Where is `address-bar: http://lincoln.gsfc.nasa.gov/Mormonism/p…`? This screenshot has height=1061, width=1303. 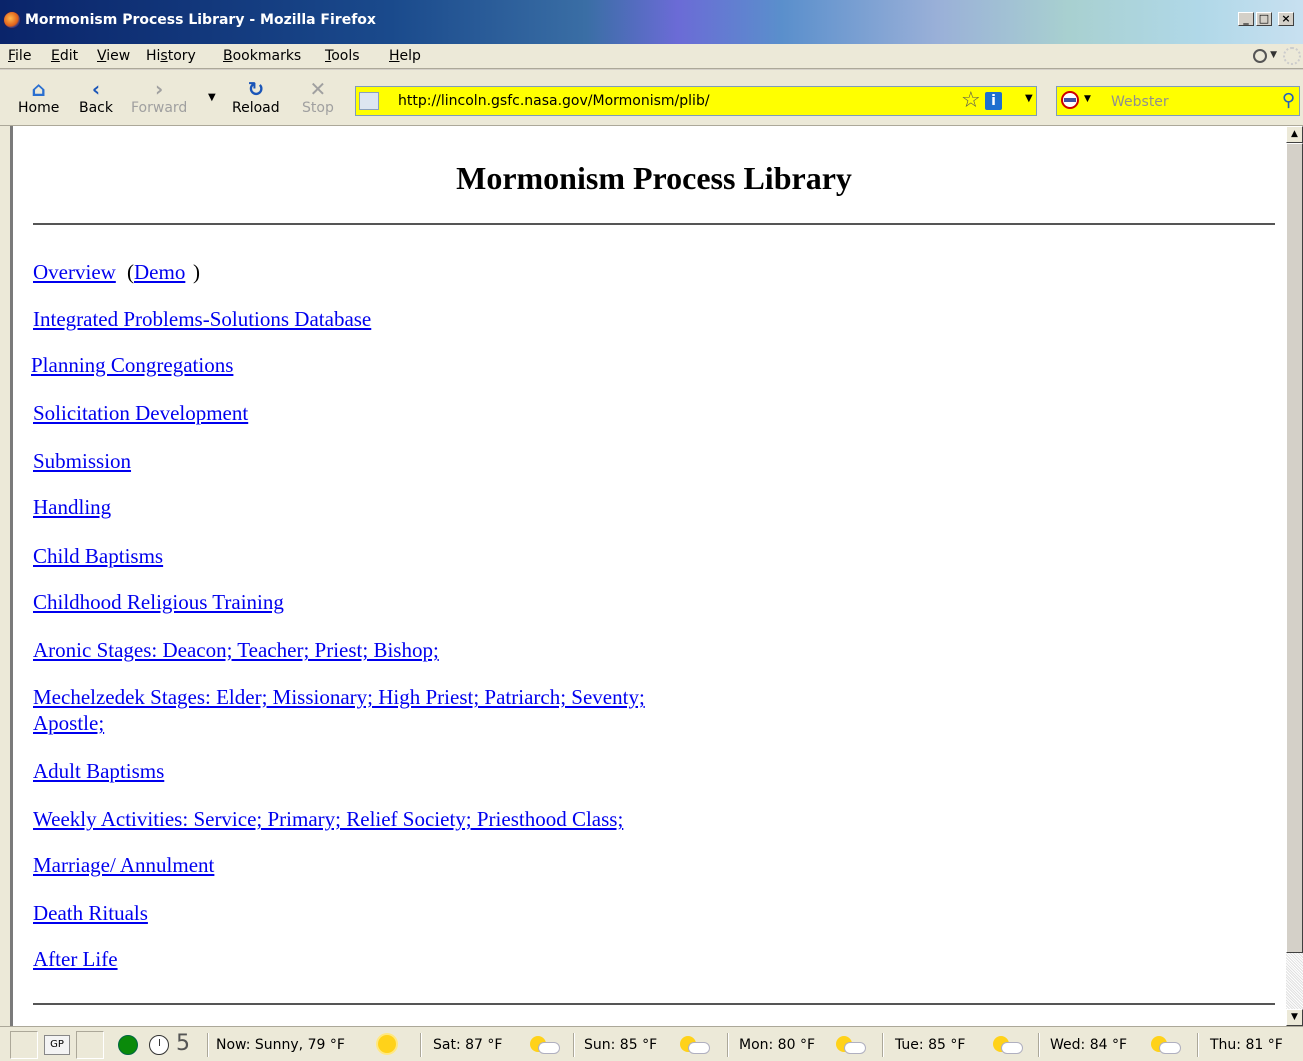 address-bar: http://lincoln.gsfc.nasa.gov/Mormonism/p… is located at coordinates (696, 101).